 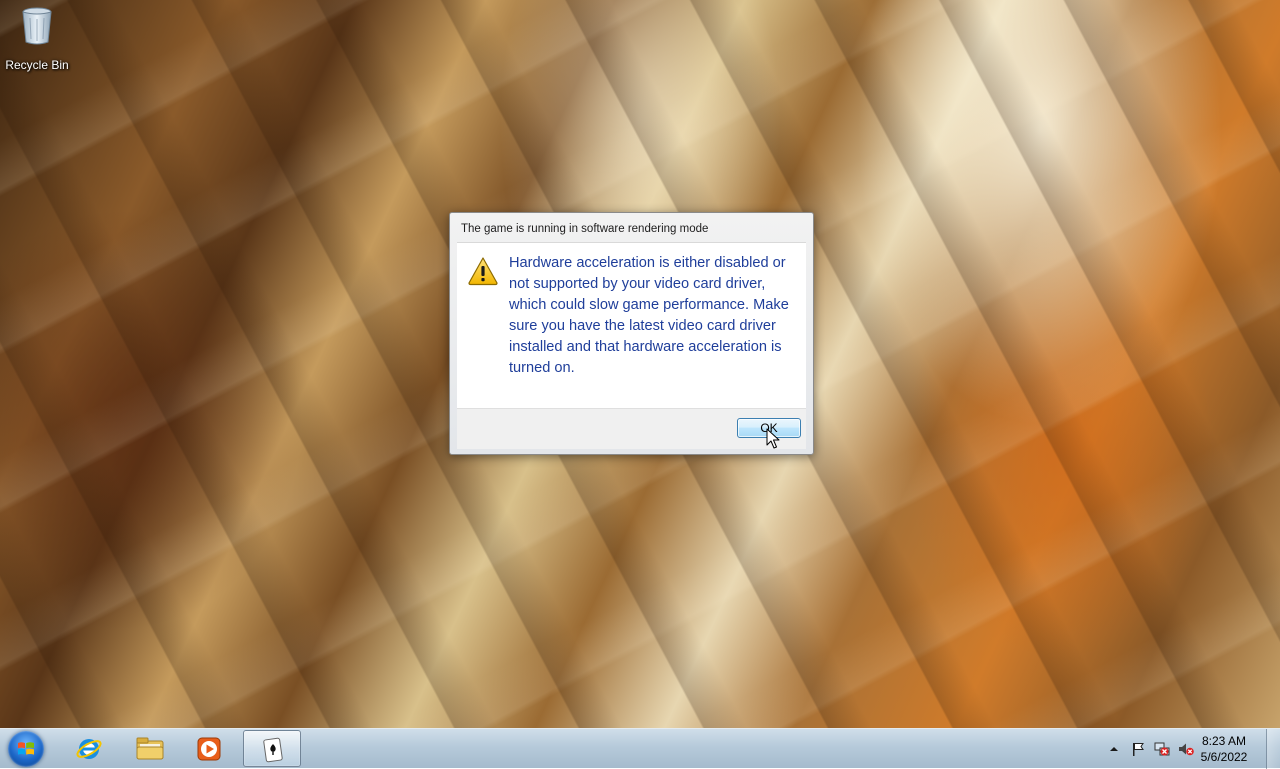 I want to click on network-icon, so click(x=1162, y=749).